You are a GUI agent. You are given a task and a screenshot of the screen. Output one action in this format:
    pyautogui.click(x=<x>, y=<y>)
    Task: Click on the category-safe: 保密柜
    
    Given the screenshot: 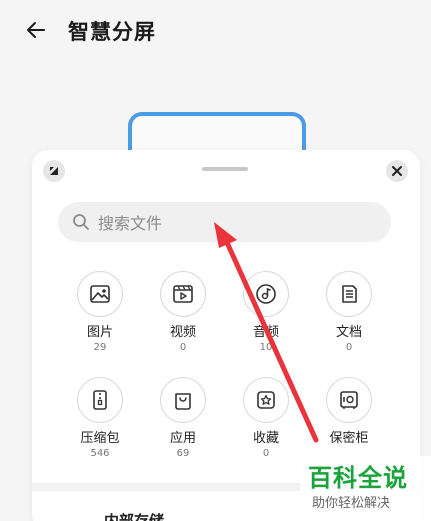 What is the action you would take?
    pyautogui.click(x=349, y=412)
    